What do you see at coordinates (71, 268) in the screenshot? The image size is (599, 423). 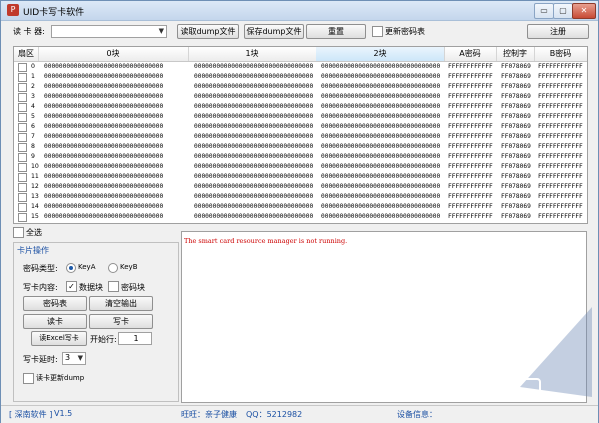 I see `keya-radio` at bounding box center [71, 268].